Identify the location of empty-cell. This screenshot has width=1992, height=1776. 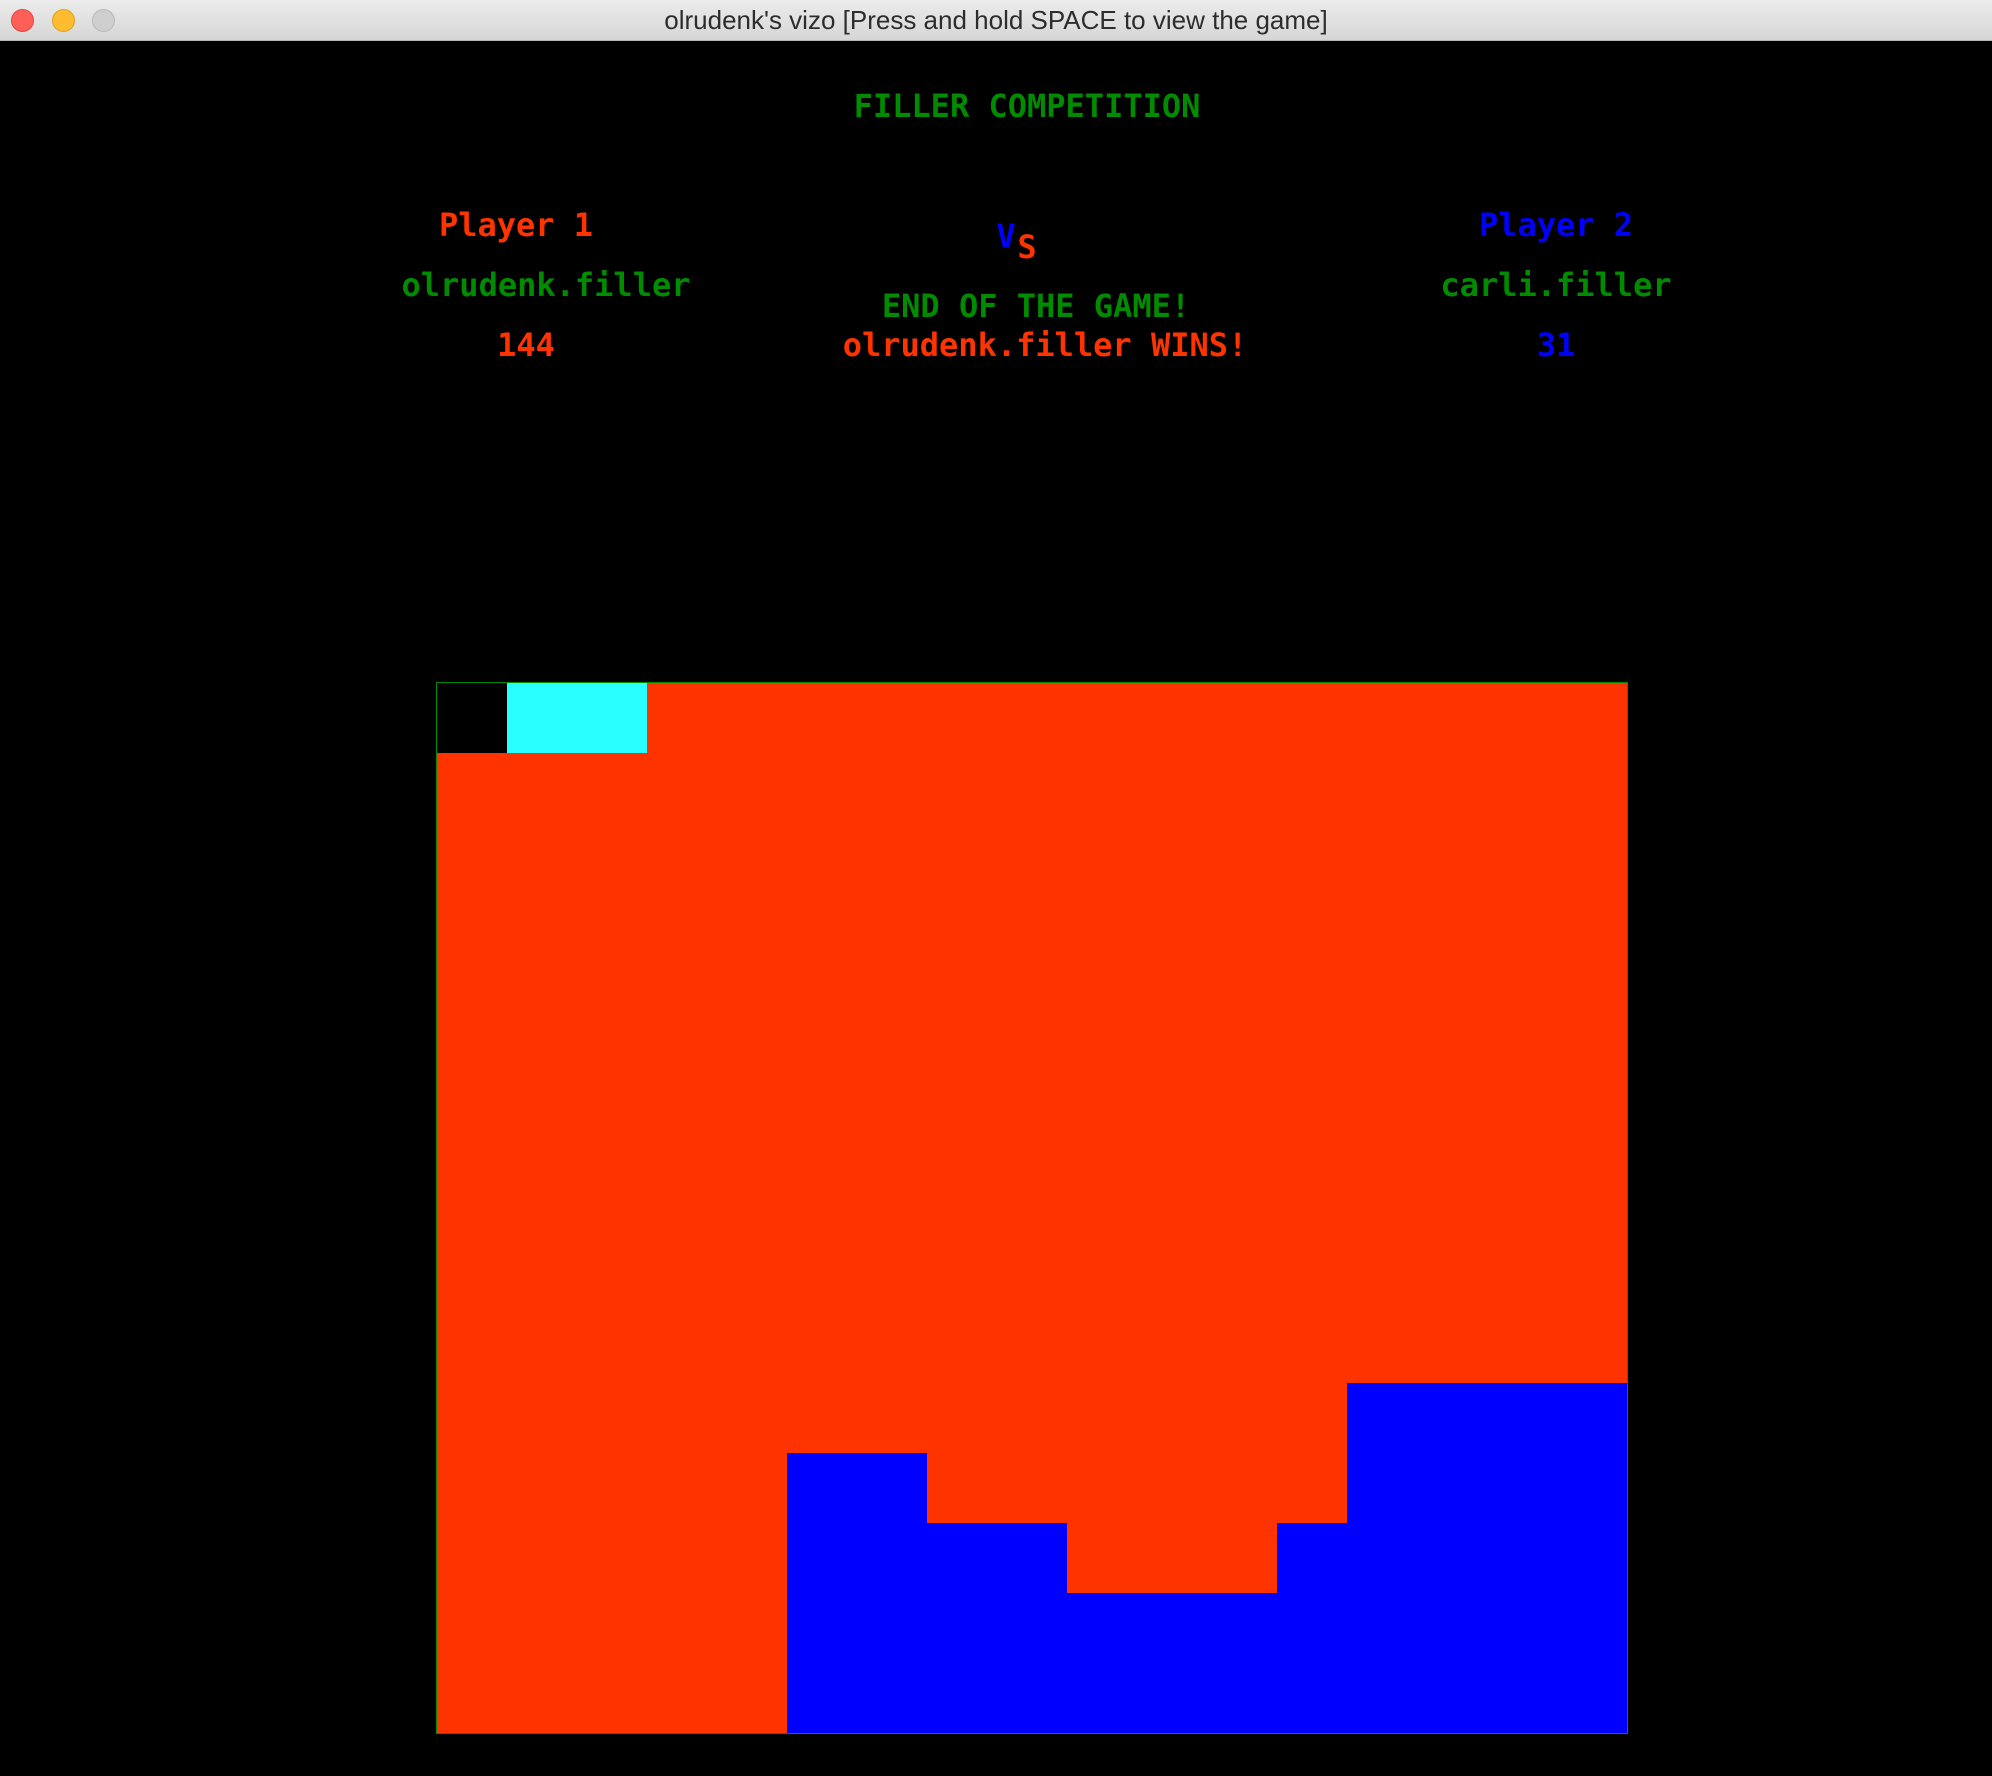
(472, 718).